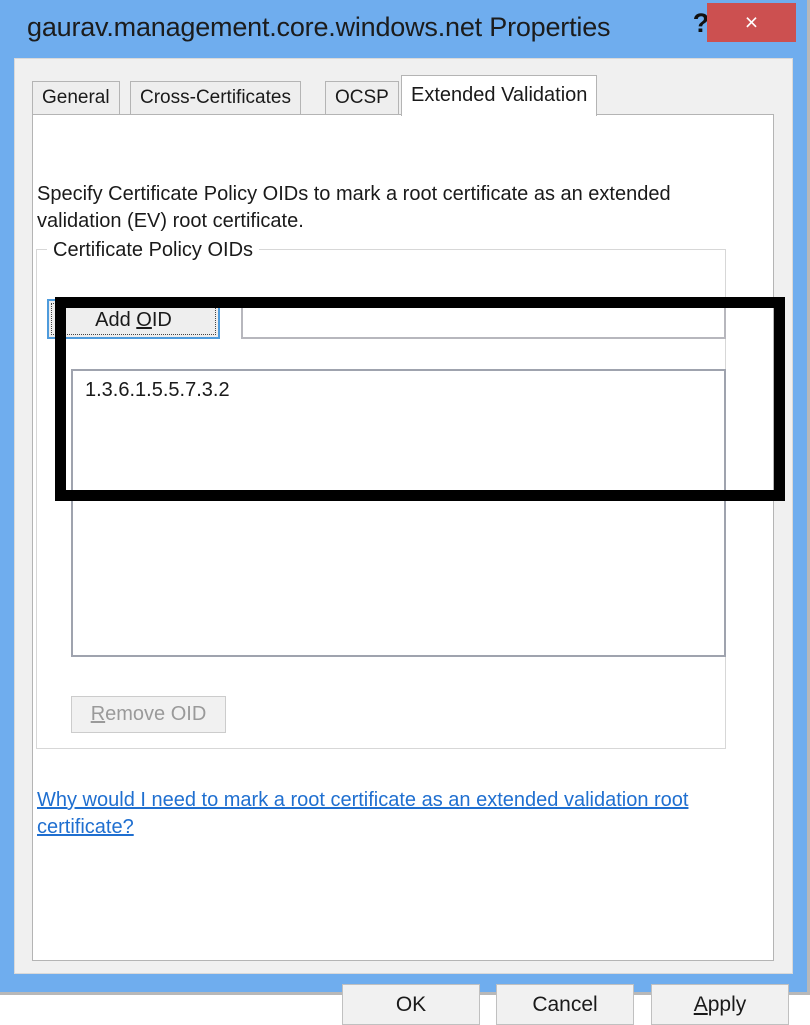  I want to click on close-icon: ×, so click(751, 22).